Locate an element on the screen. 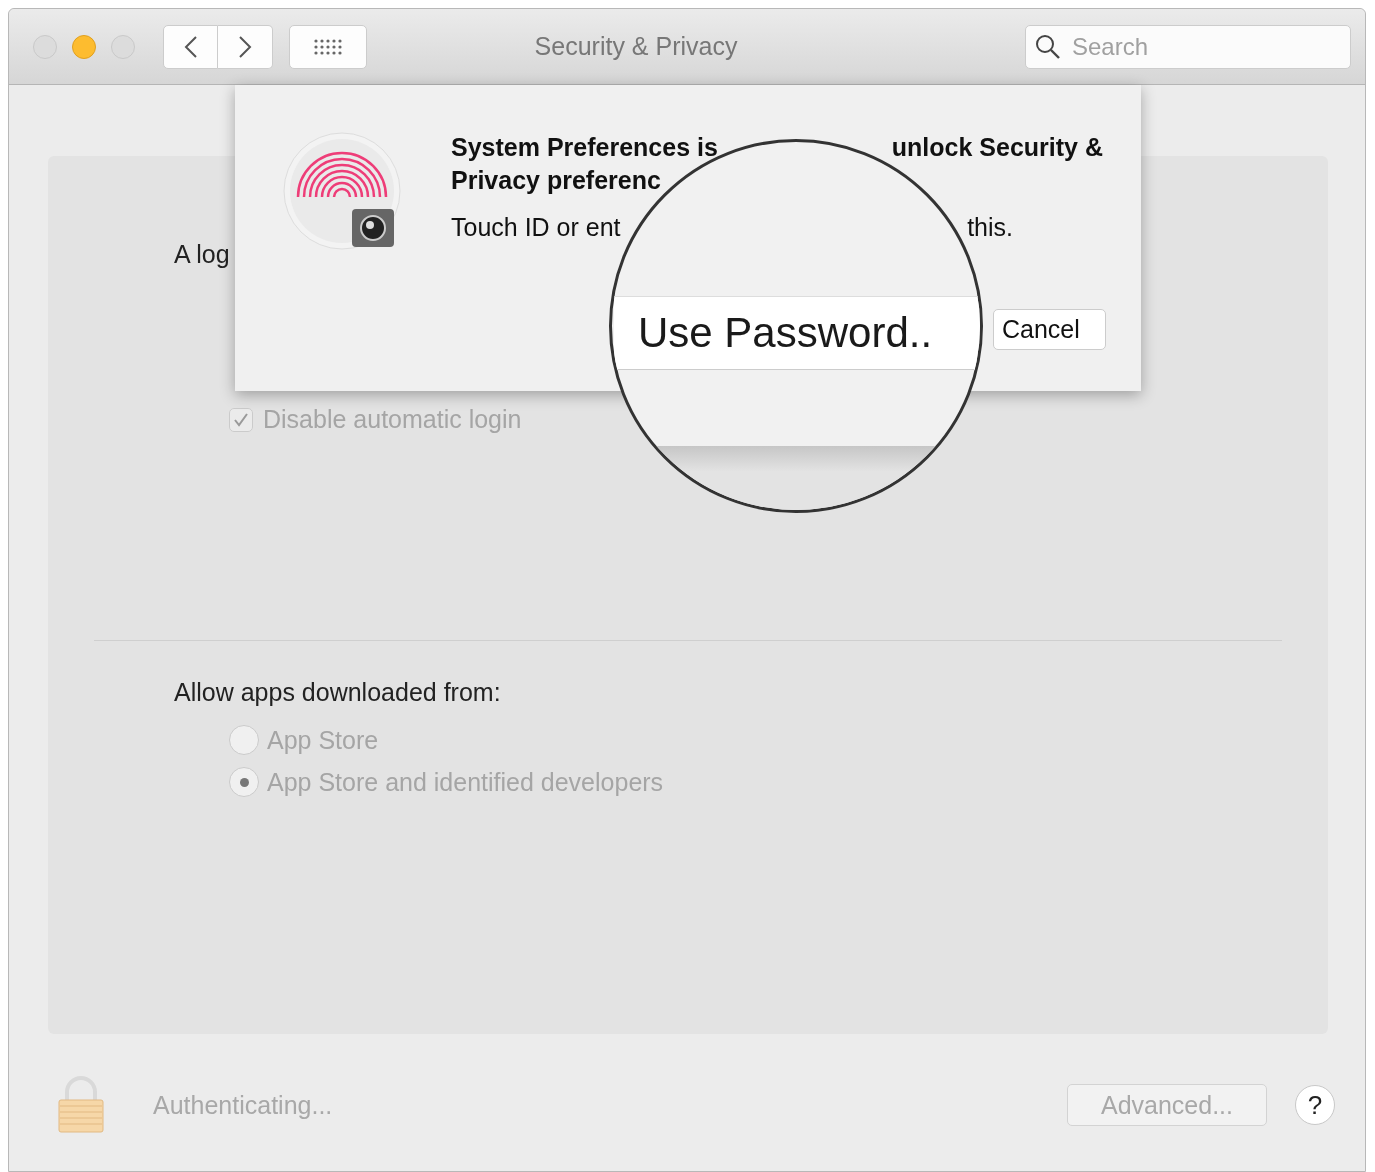  section-label: Allow apps downloaded from: is located at coordinates (337, 692).